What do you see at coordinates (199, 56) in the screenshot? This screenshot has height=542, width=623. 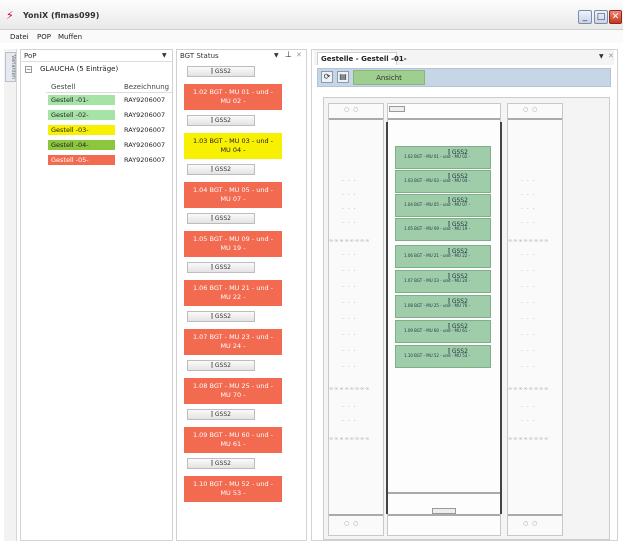 I see `bgt-panel-title: BGT Status` at bounding box center [199, 56].